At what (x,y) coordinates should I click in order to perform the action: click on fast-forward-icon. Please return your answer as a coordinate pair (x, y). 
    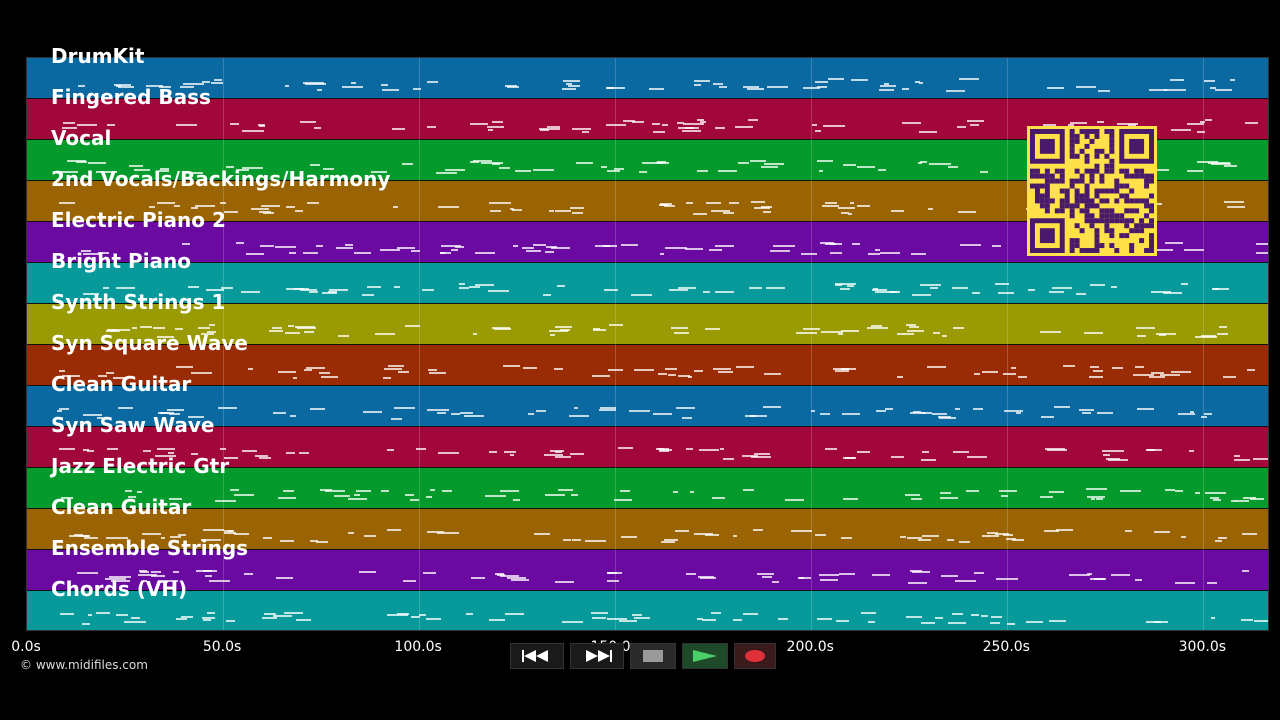
    Looking at the image, I should click on (599, 656).